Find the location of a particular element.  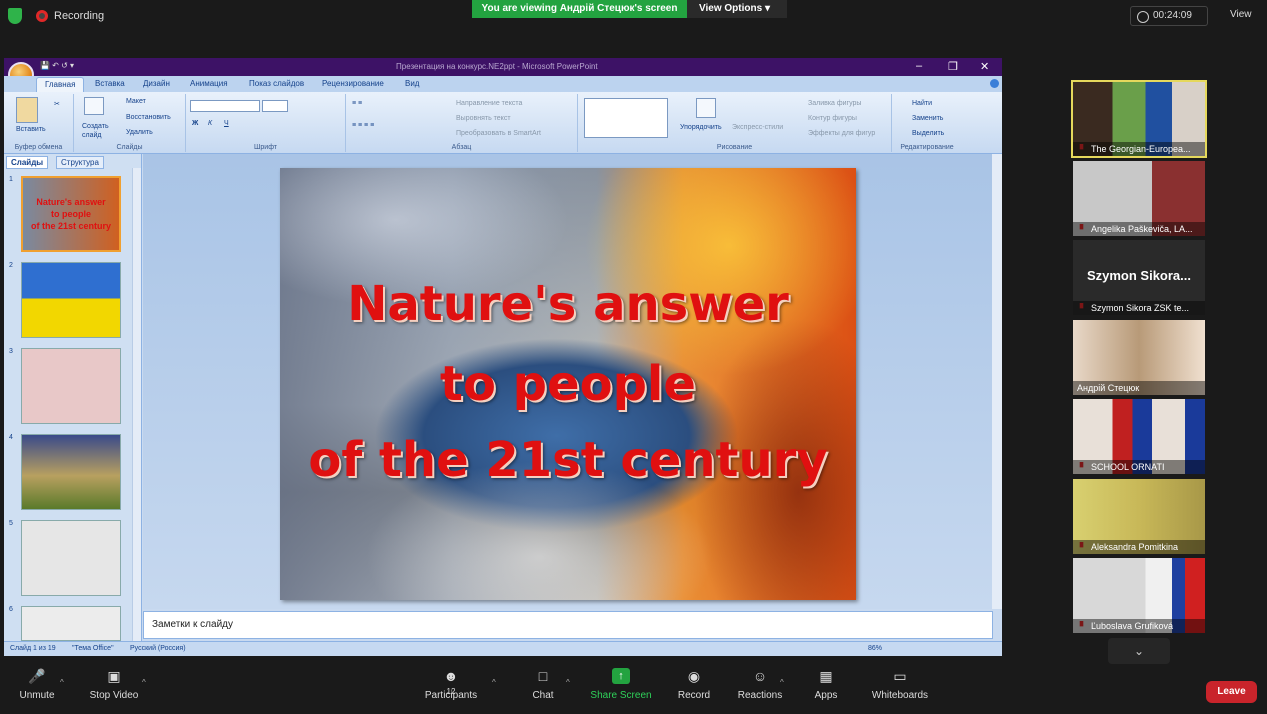

participant-tile: Aleksandra Pomitkina is located at coordinates (1139, 516).